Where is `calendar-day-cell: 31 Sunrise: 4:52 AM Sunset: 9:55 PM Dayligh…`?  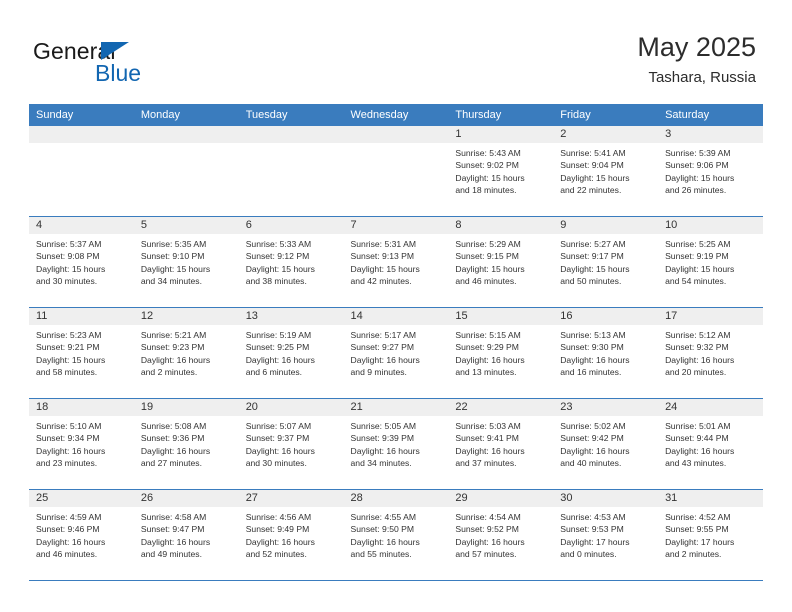
calendar-day-cell: 31 Sunrise: 4:52 AM Sunset: 9:55 PM Dayligh… is located at coordinates (710, 535).